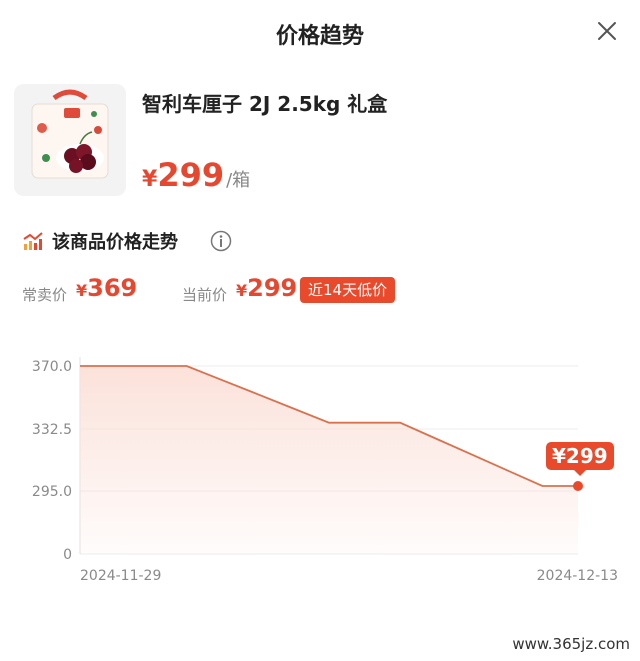 The width and height of the screenshot is (640, 661). I want to click on product-name: 智利车厘子 2J 2.5kg 礼盒, so click(265, 104).